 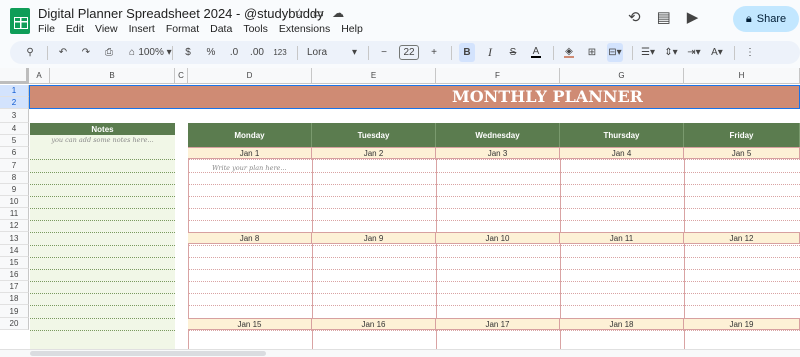 I want to click on row-header-10: 10, so click(x=14, y=202).